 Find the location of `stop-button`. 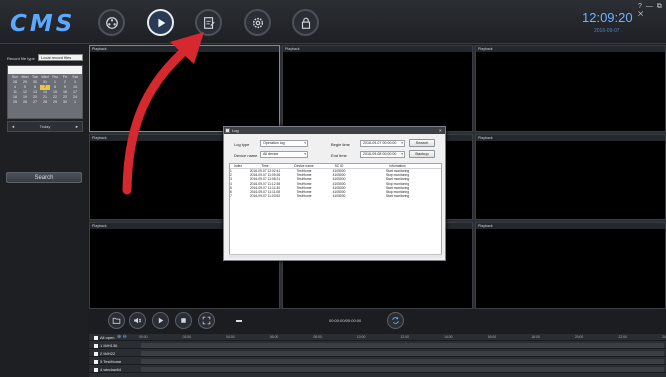

stop-button is located at coordinates (183, 320).